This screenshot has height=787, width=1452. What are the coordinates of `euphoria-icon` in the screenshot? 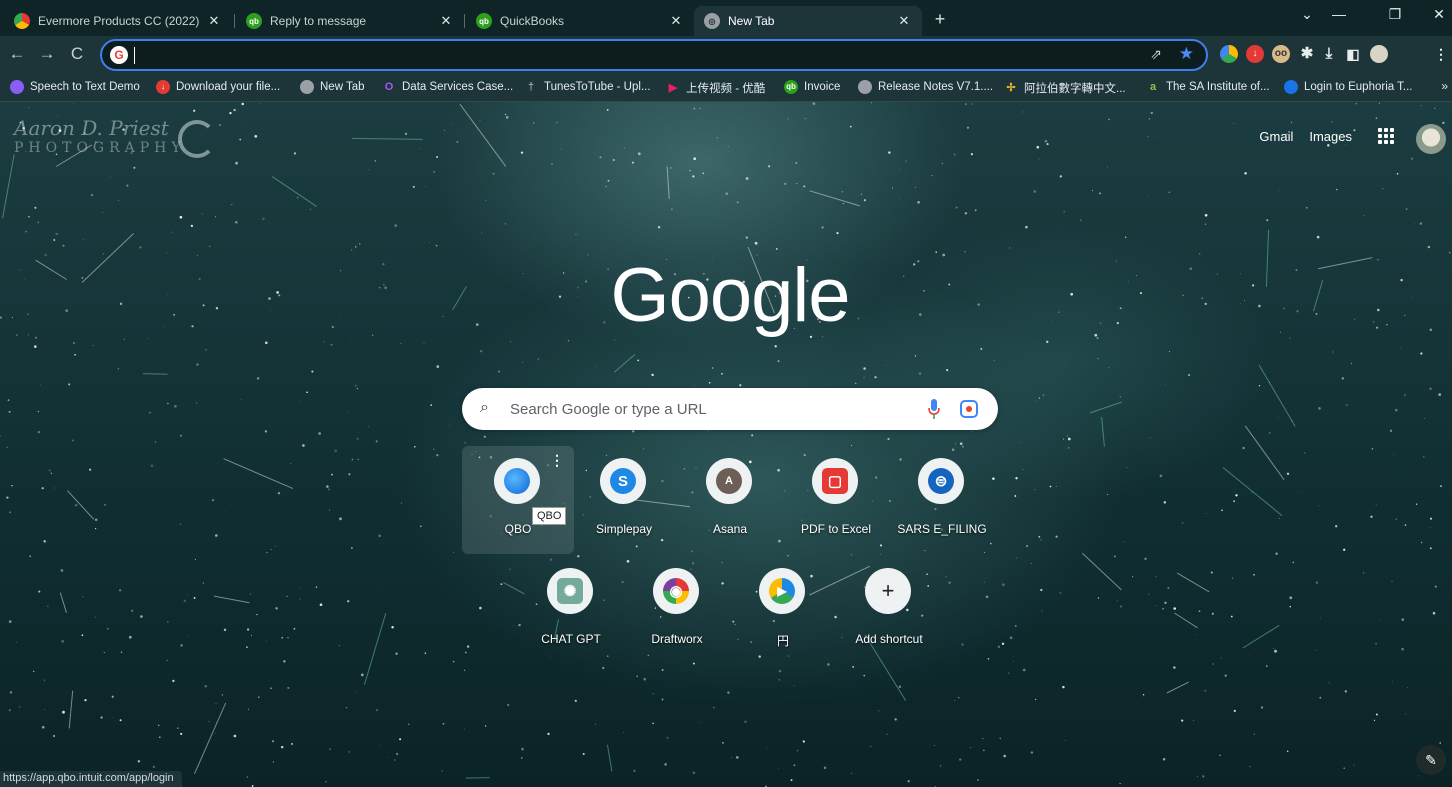 It's located at (1291, 87).